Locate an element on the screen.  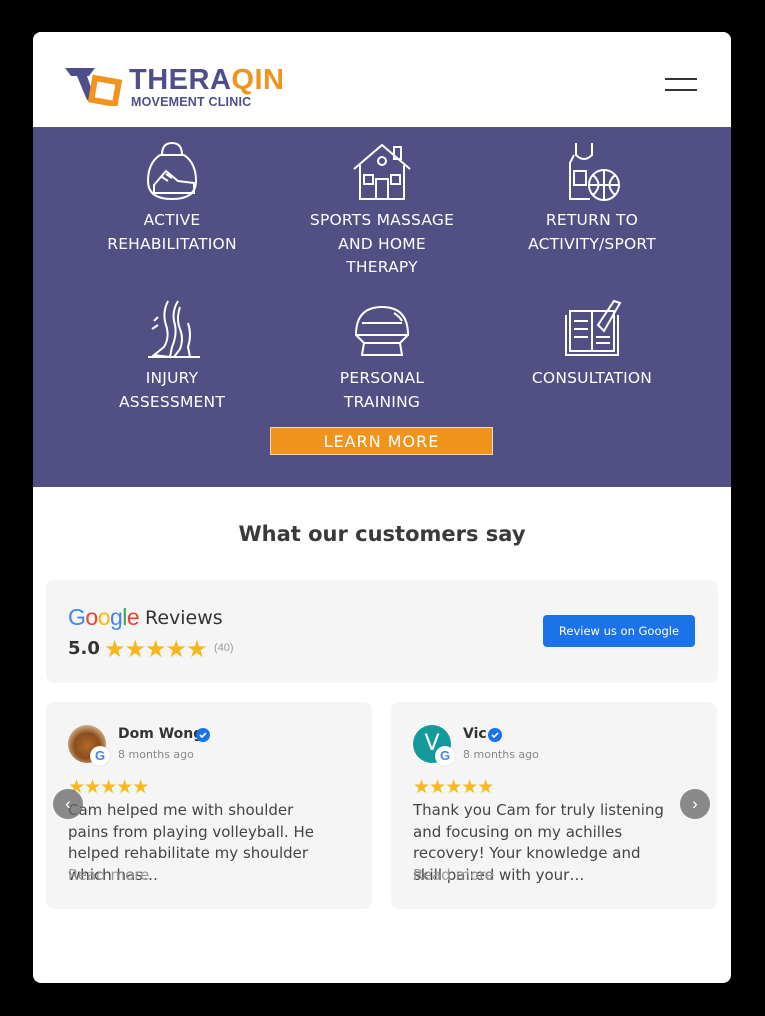
legs-icon is located at coordinates (174, 329).